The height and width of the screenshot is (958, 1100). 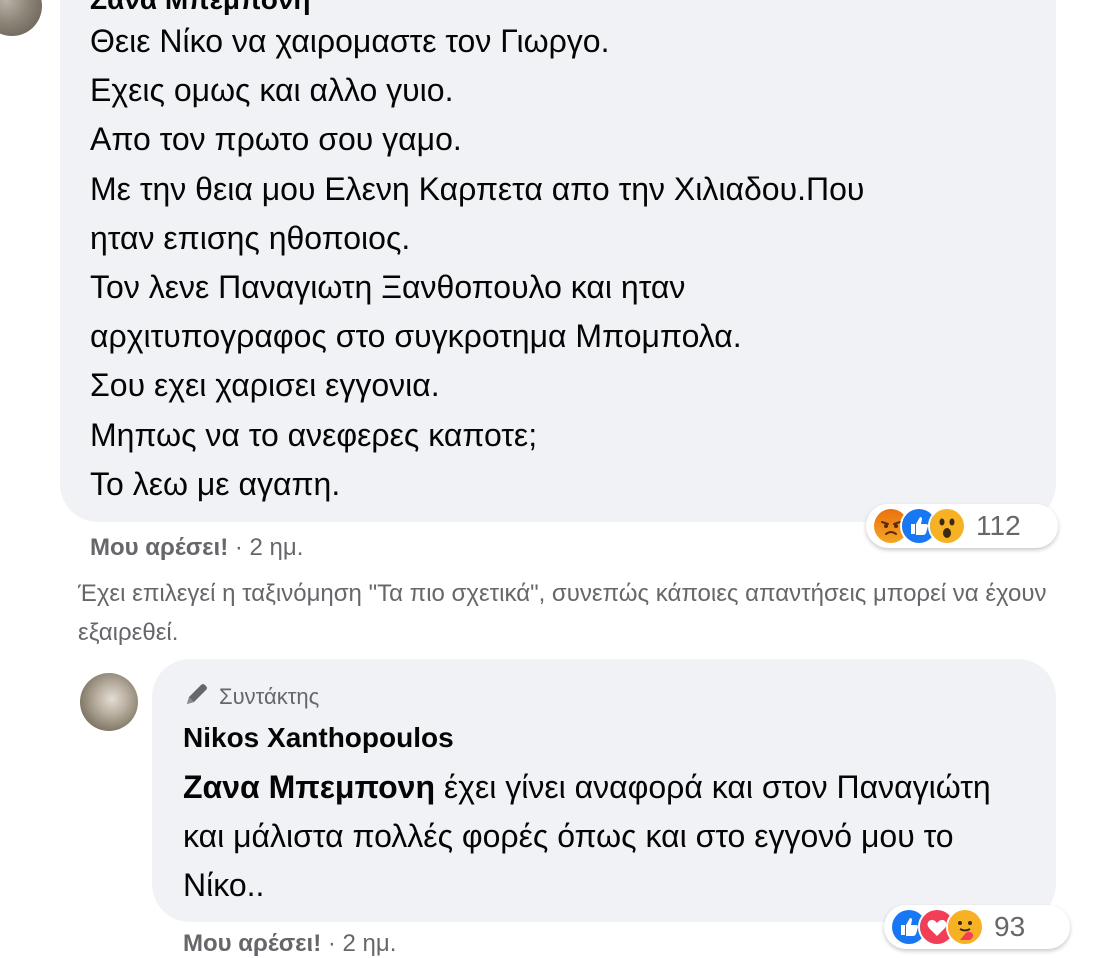 I want to click on comment-line: Θειε Νίκο να χαιρομαστε τον Γιωργο., so click(x=350, y=41).